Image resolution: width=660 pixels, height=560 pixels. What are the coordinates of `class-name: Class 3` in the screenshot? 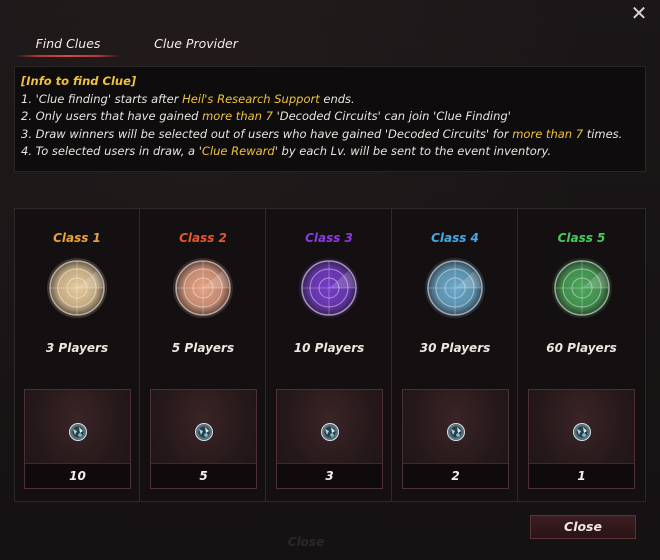 It's located at (329, 238).